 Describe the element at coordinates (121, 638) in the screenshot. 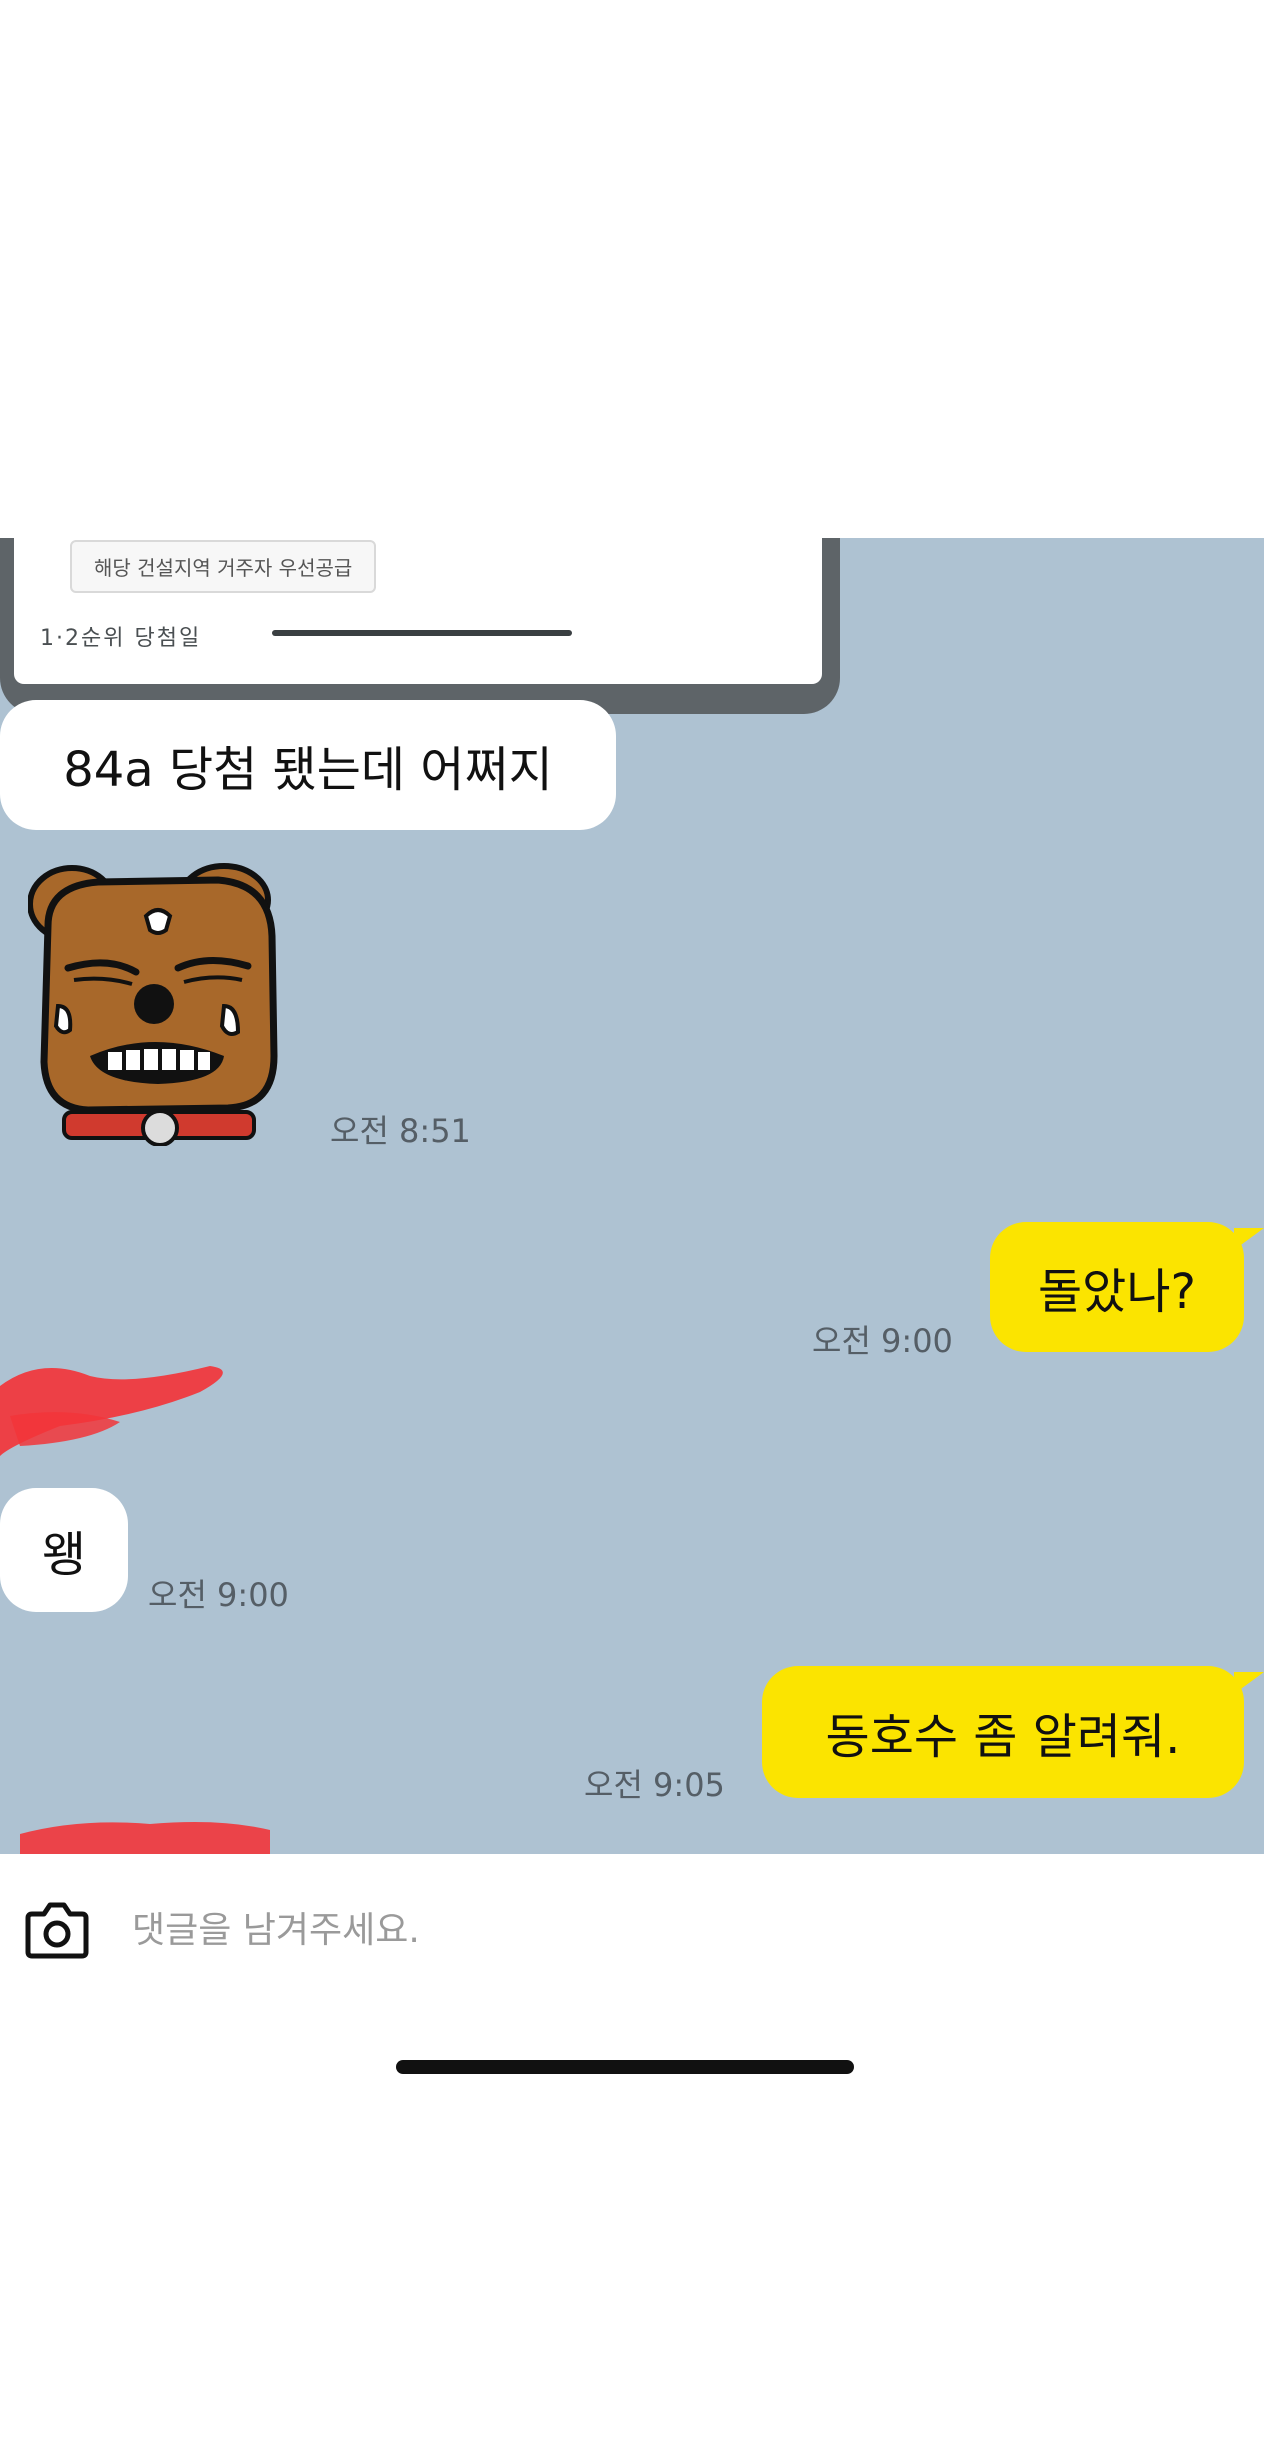

I see `previous-card-cut-text: 1·2순위 당첨일` at that location.